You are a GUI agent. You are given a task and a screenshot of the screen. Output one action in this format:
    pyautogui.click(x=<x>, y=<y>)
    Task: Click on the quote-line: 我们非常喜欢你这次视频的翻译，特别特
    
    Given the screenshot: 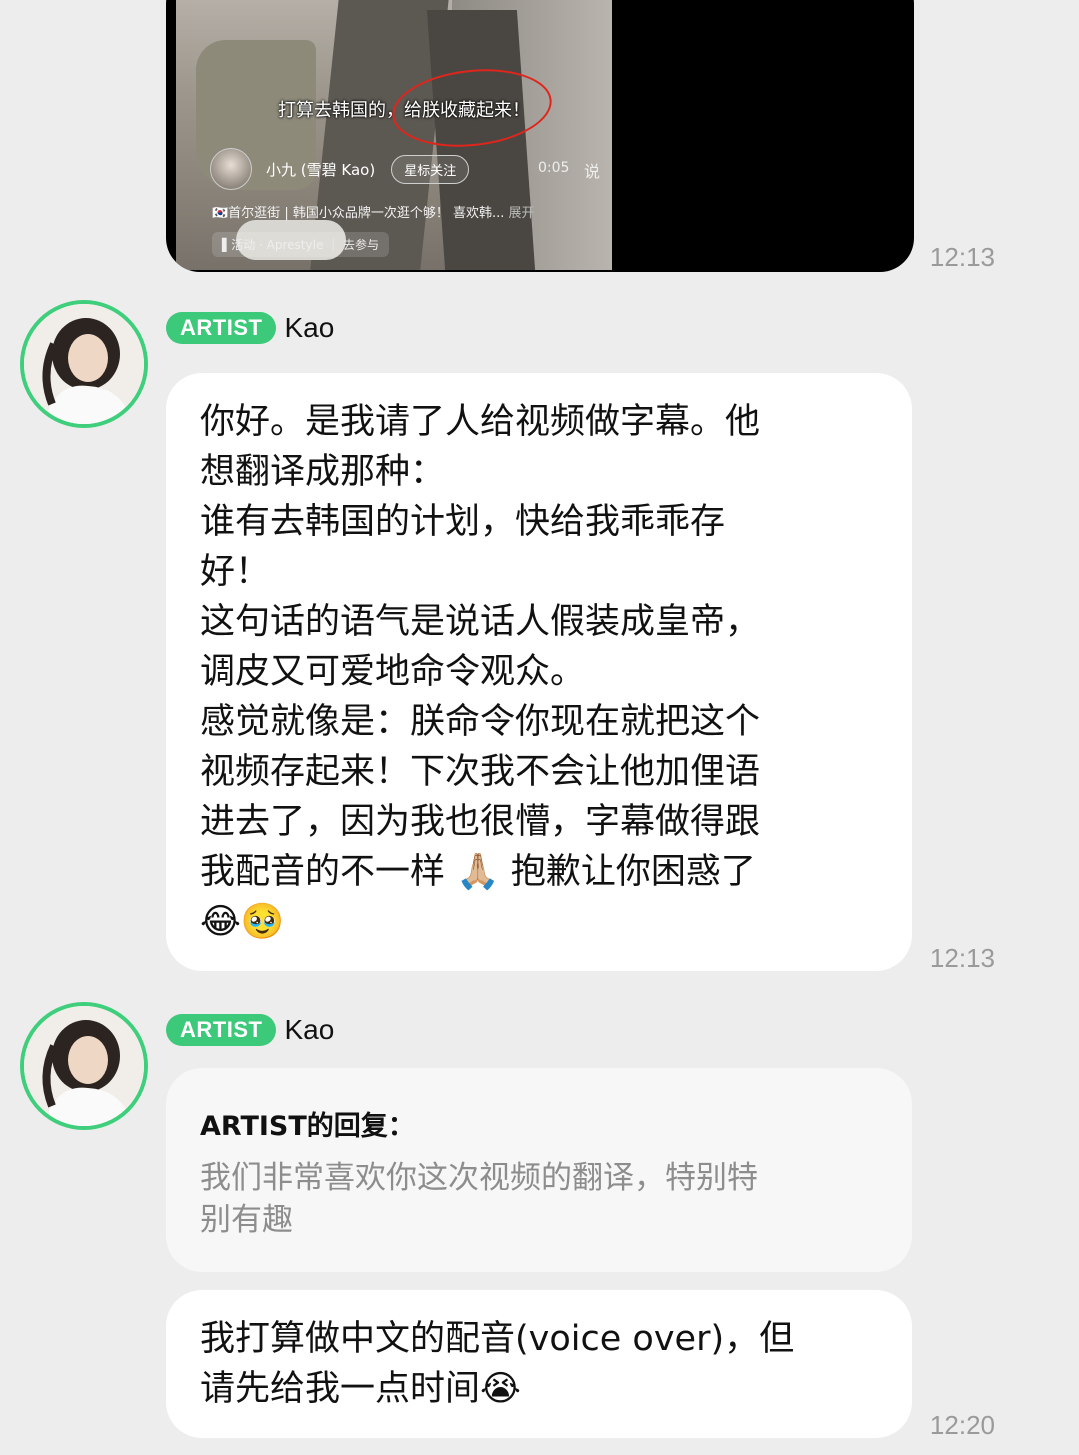 What is the action you would take?
    pyautogui.click(x=479, y=1178)
    